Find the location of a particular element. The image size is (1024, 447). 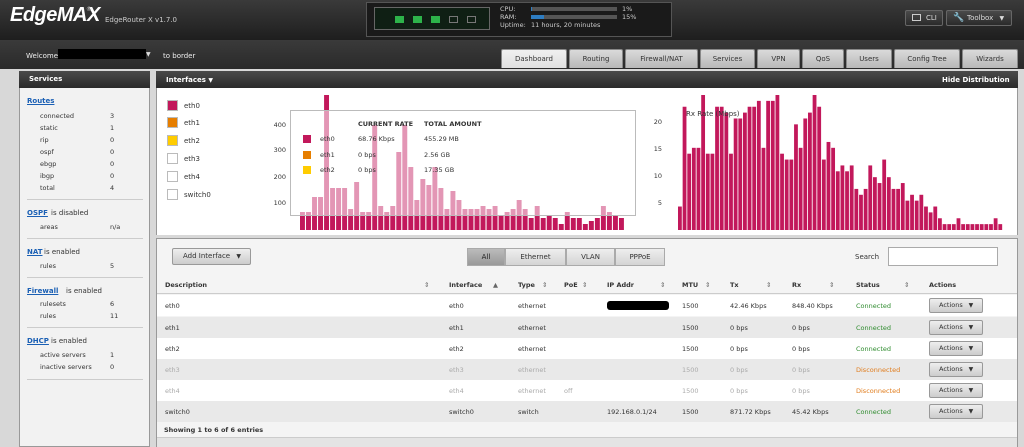

firewall-link: Firewall is located at coordinates (42, 291).